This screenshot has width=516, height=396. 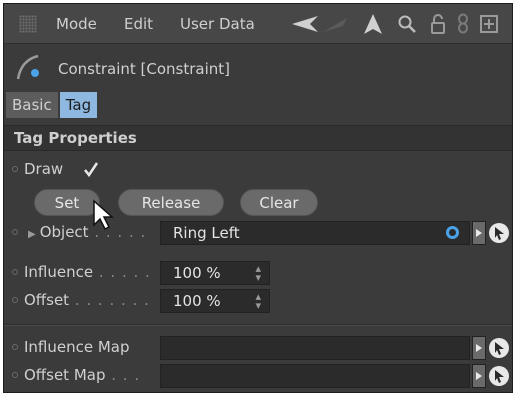 What do you see at coordinates (315, 348) in the screenshot?
I see `influence-map-field` at bounding box center [315, 348].